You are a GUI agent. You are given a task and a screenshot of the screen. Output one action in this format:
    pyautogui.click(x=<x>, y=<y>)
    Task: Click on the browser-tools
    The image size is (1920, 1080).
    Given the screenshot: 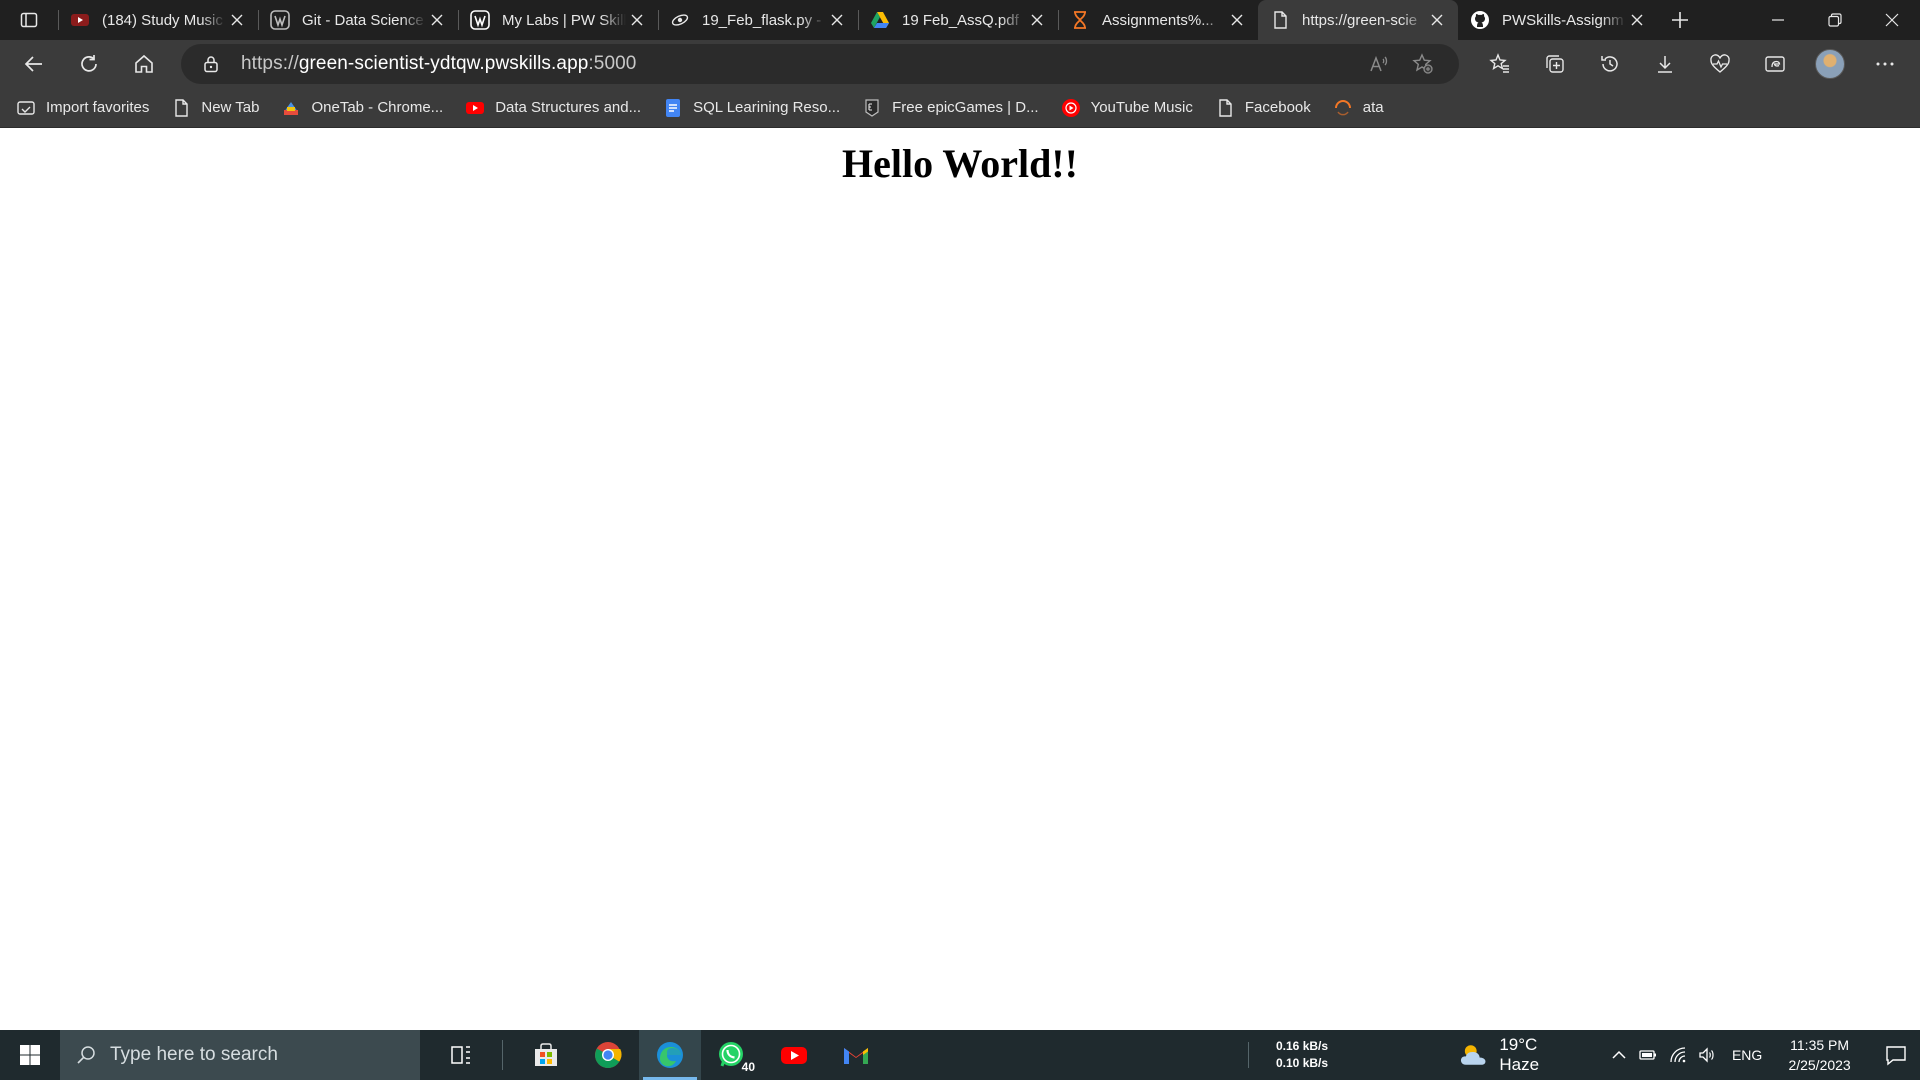 What is the action you would take?
    pyautogui.click(x=1692, y=64)
    